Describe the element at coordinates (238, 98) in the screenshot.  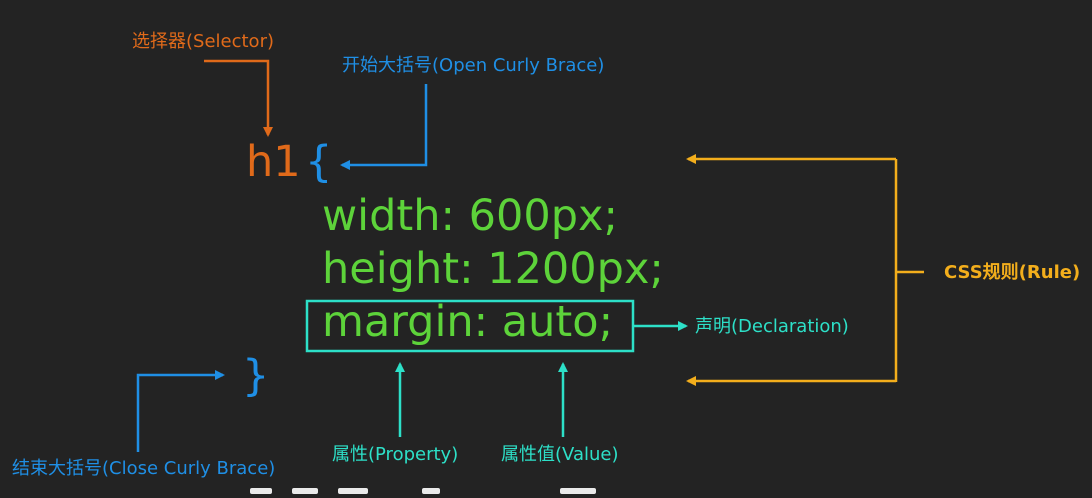
I see `selector-arrow` at that location.